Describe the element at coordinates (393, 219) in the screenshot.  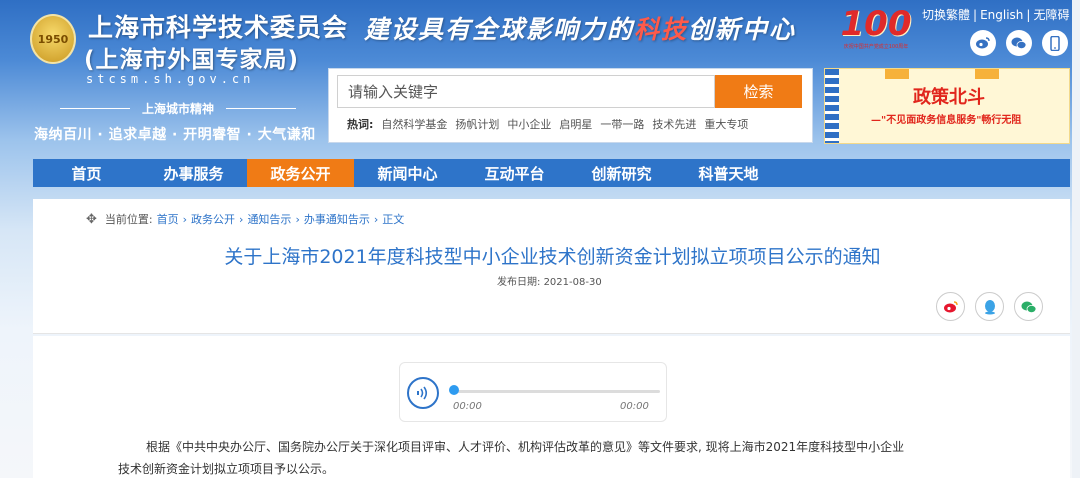
I see `breadcrumb-current: 正文` at that location.